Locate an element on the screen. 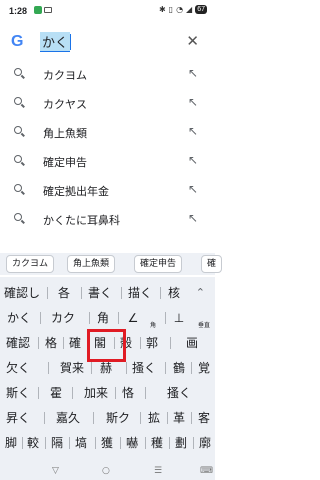  candidate-row: 昇く 嘉久 斯ク 拡 革 客 is located at coordinates (107, 418).